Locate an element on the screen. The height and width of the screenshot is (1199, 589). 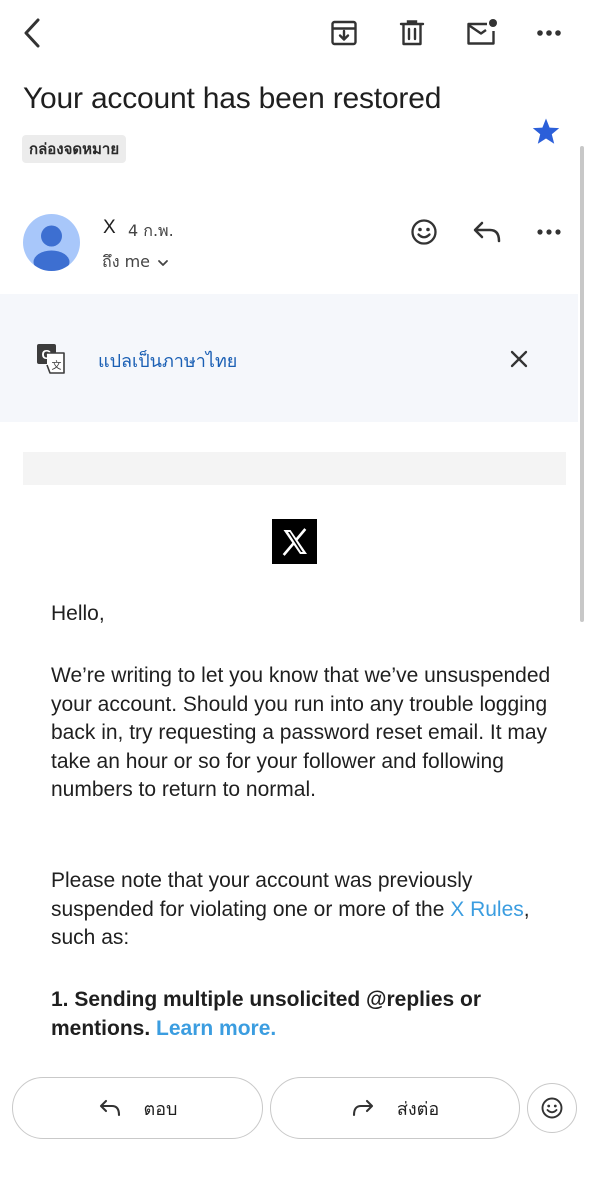
emoji-reaction-button is located at coordinates (552, 1108).